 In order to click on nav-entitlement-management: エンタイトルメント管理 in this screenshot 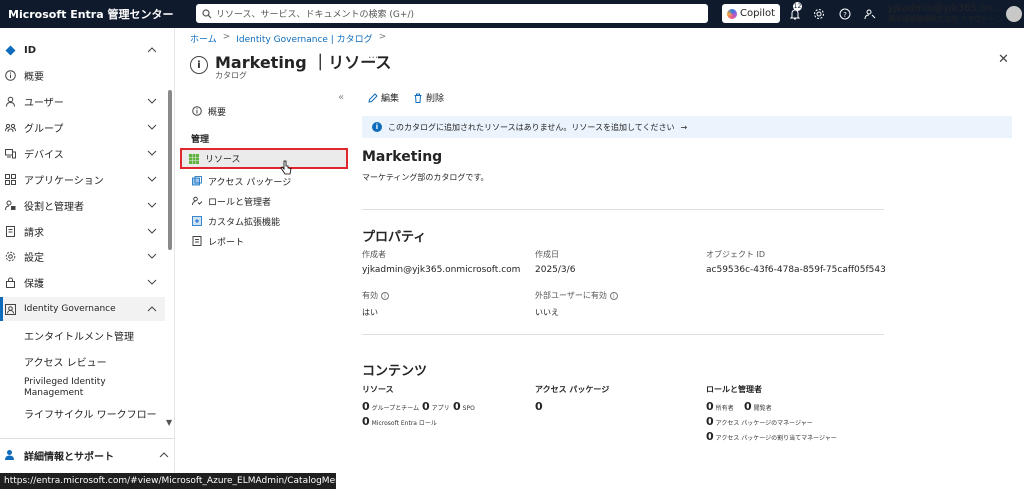, I will do `click(79, 335)`.